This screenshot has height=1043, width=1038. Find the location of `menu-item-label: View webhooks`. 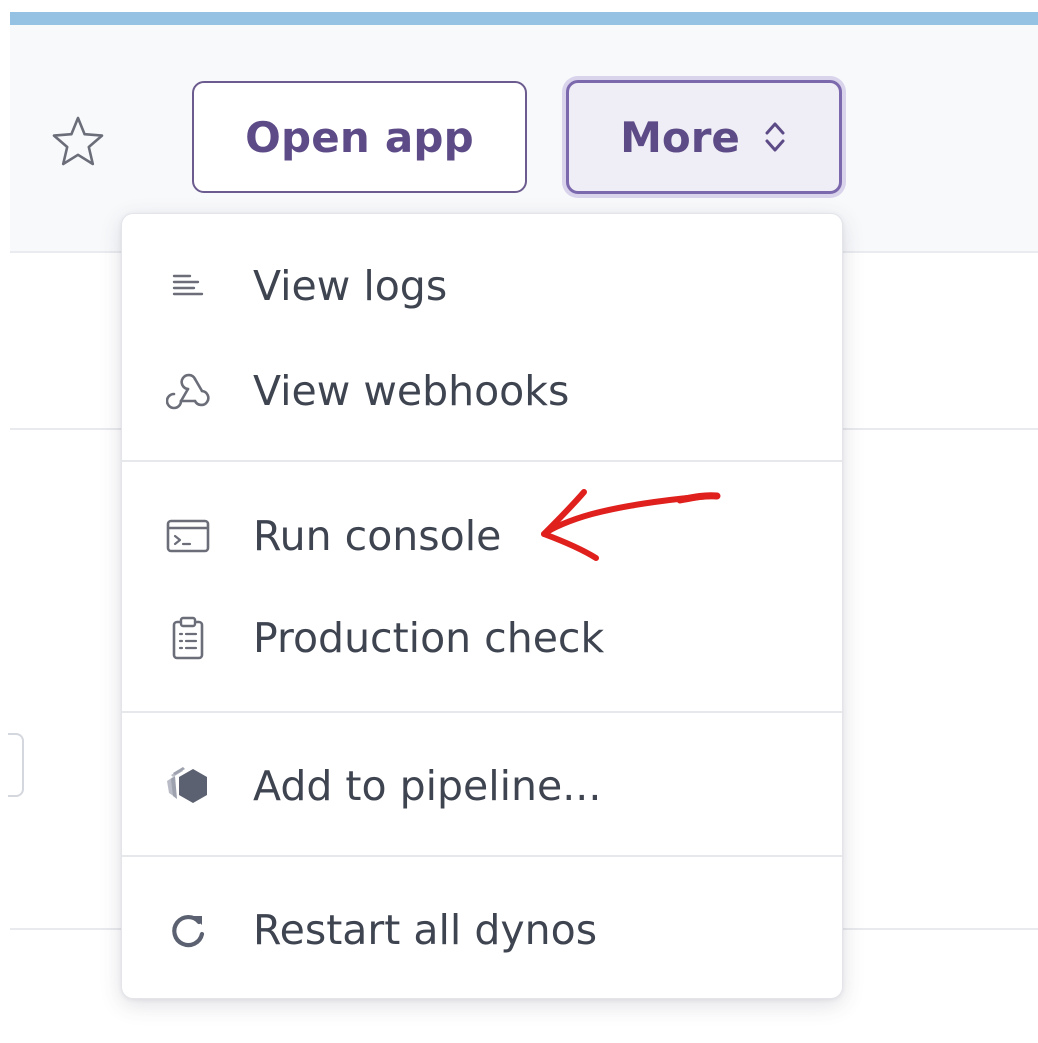

menu-item-label: View webhooks is located at coordinates (411, 391).